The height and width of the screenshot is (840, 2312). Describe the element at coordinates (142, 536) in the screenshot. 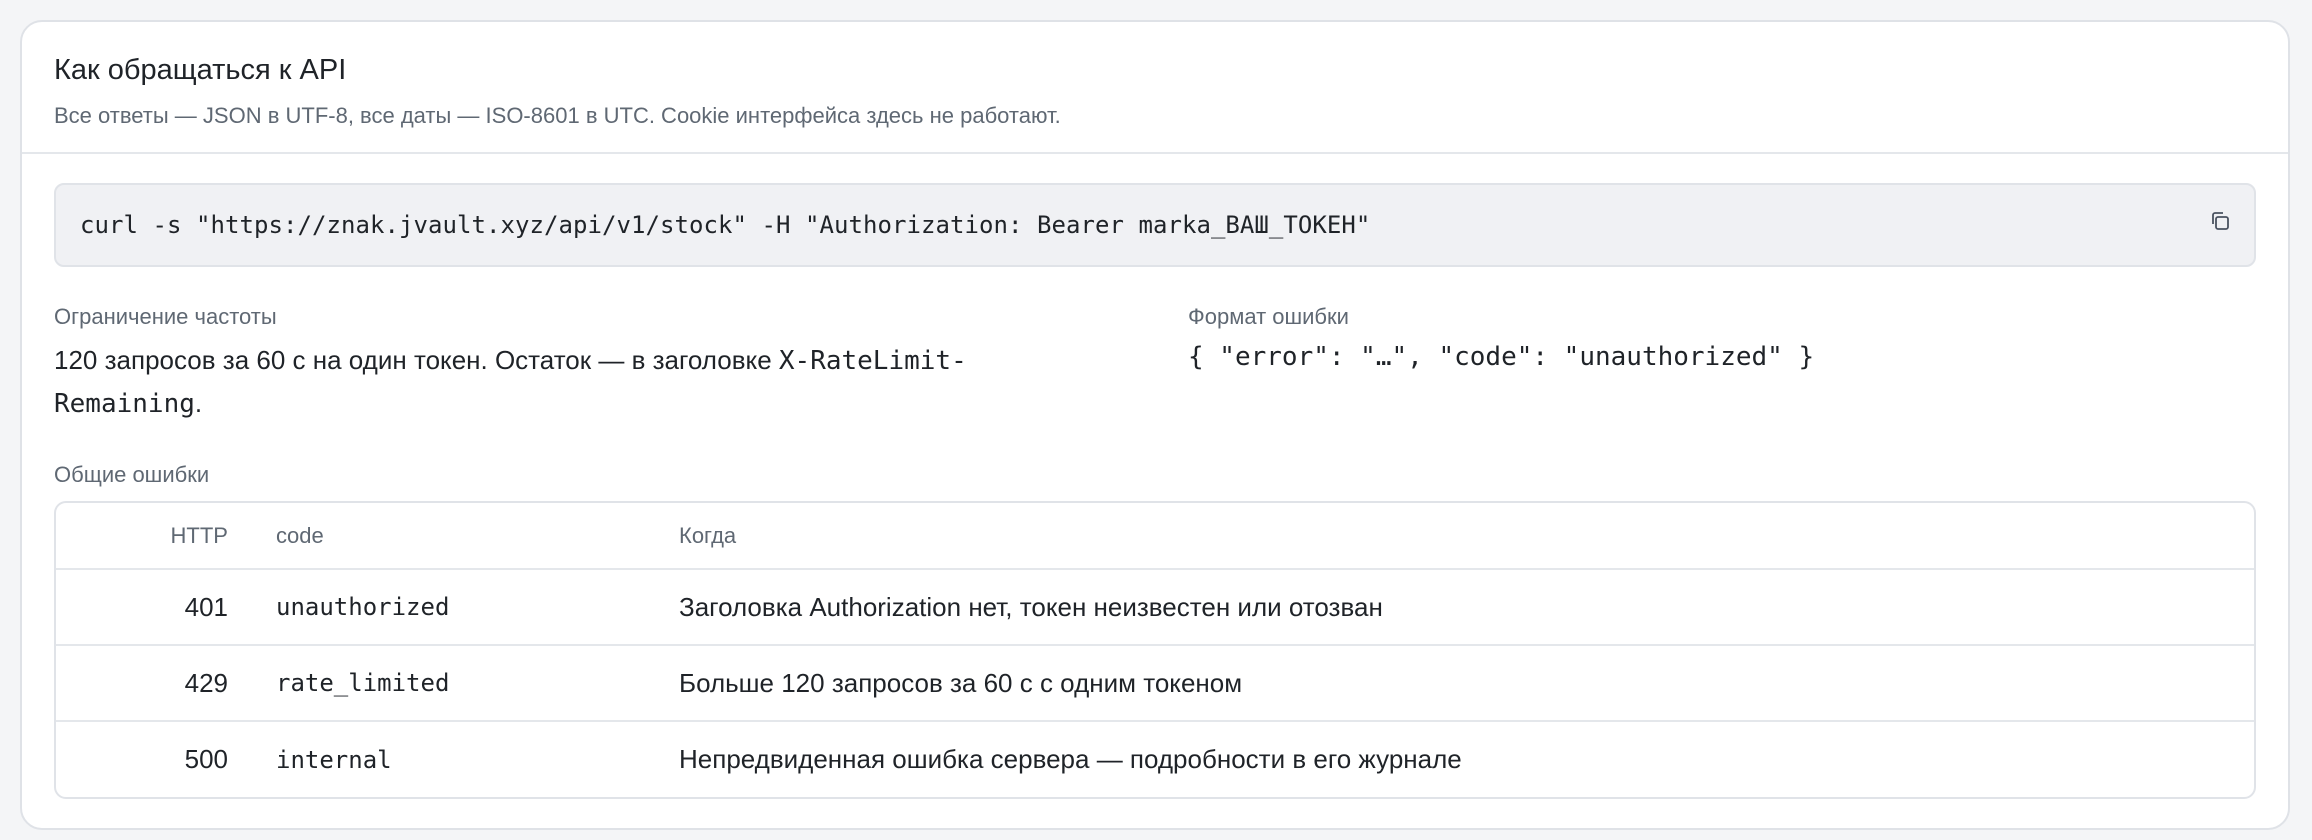

I see `column-header-http: HTTP` at that location.